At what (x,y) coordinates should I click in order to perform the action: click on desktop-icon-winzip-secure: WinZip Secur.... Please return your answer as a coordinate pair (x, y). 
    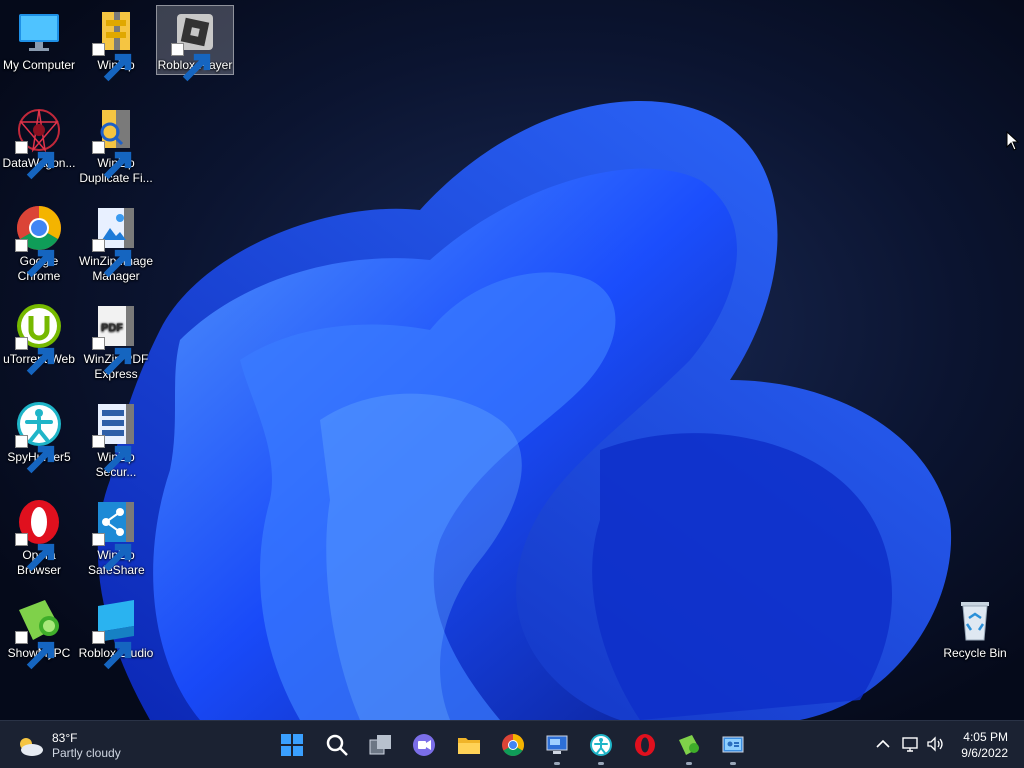
    Looking at the image, I should click on (116, 438).